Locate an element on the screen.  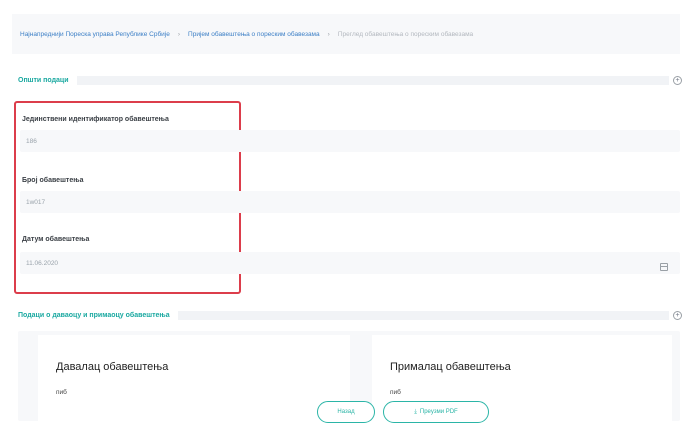
sender-subtitle: пиб is located at coordinates (61, 392).